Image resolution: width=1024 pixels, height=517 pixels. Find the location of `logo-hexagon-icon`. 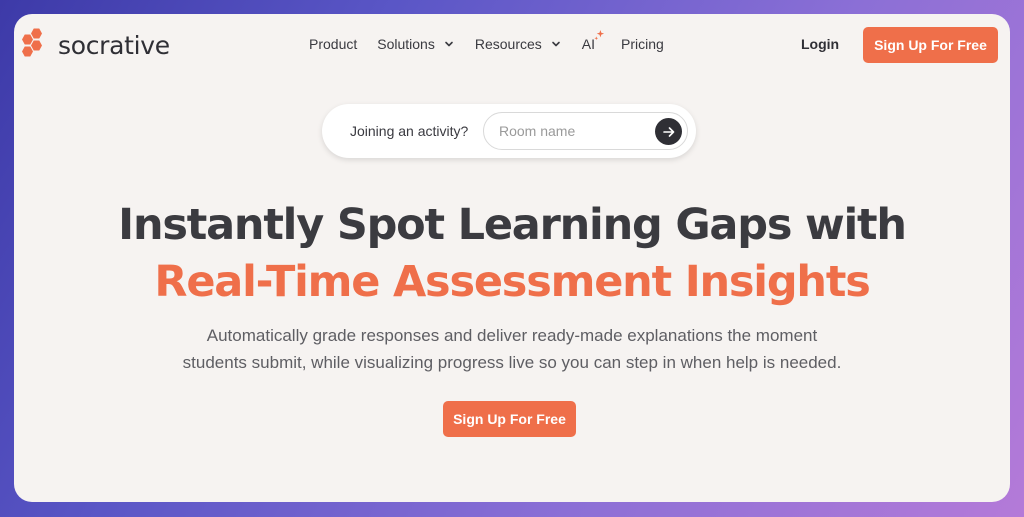

logo-hexagon-icon is located at coordinates (36, 45).